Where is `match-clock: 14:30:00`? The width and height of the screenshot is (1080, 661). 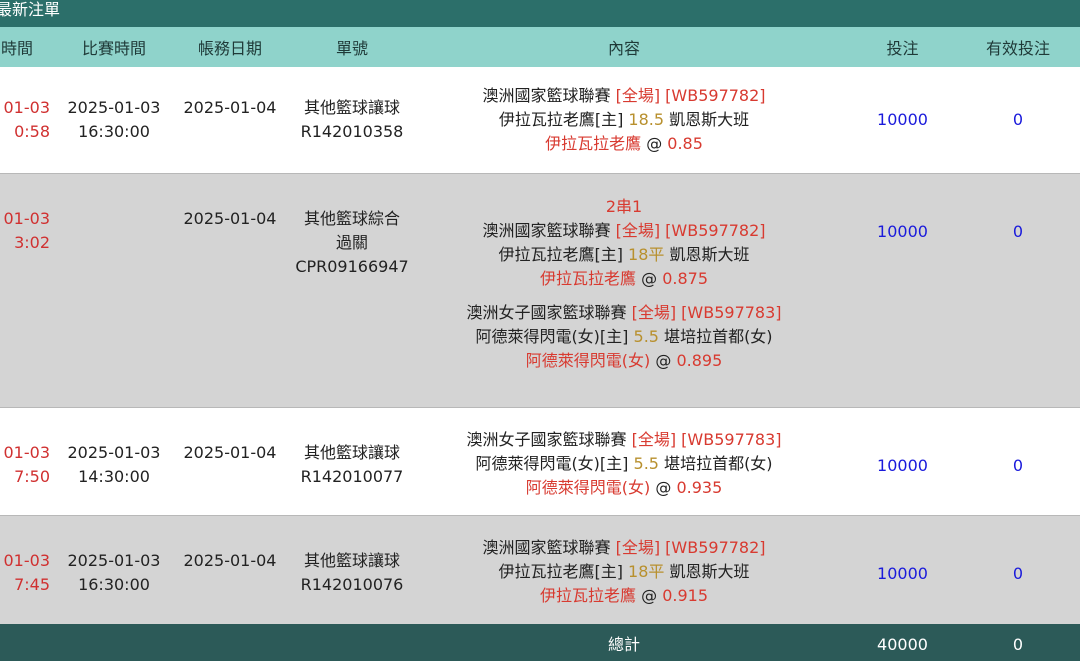 match-clock: 14:30:00 is located at coordinates (114, 476).